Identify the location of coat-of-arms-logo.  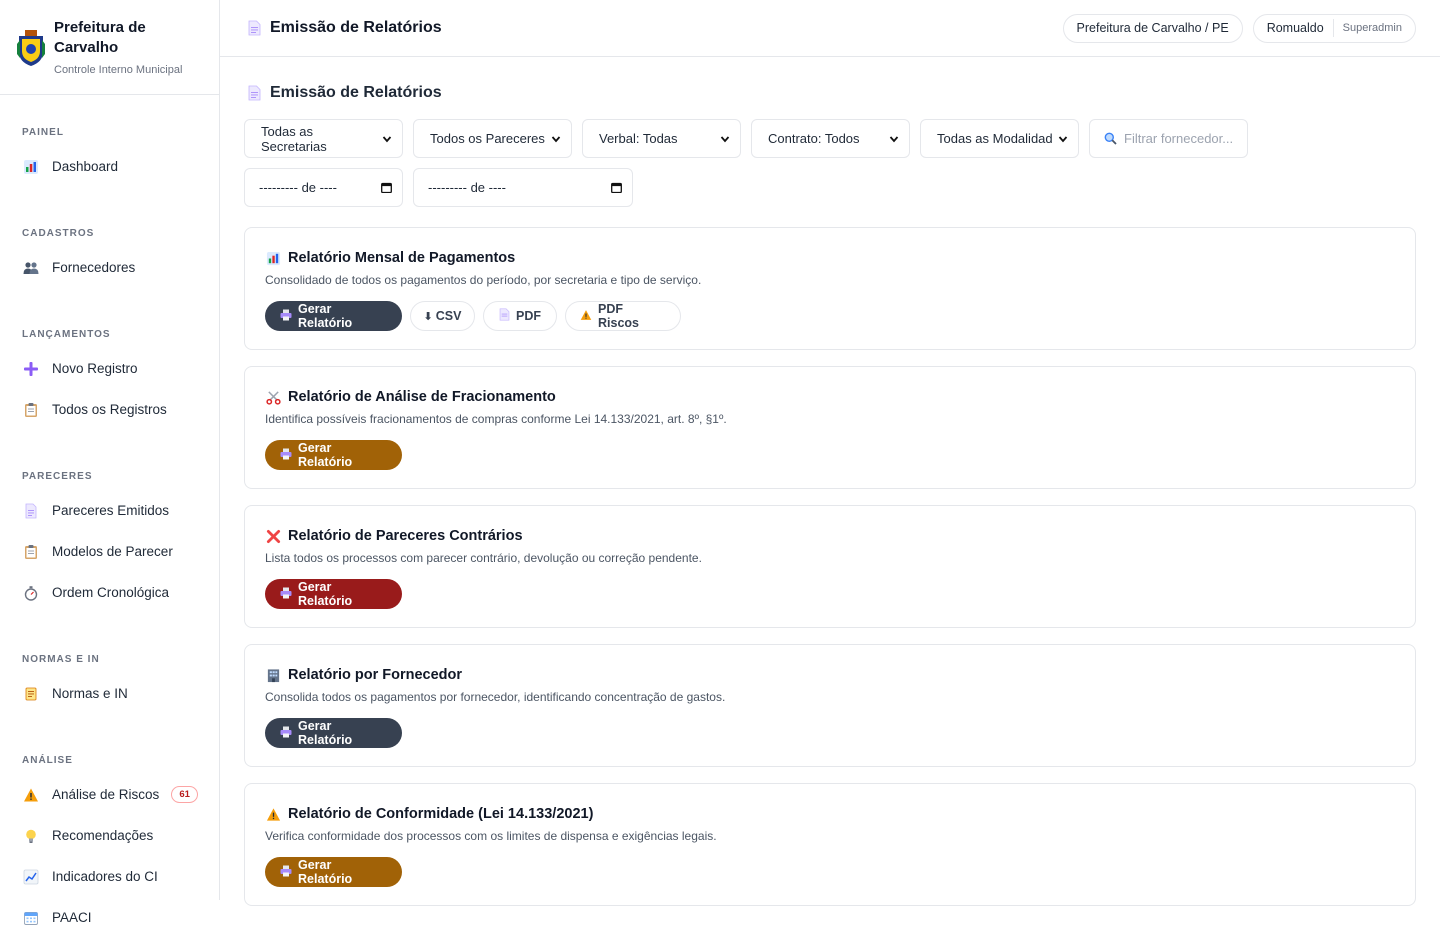
(31, 48).